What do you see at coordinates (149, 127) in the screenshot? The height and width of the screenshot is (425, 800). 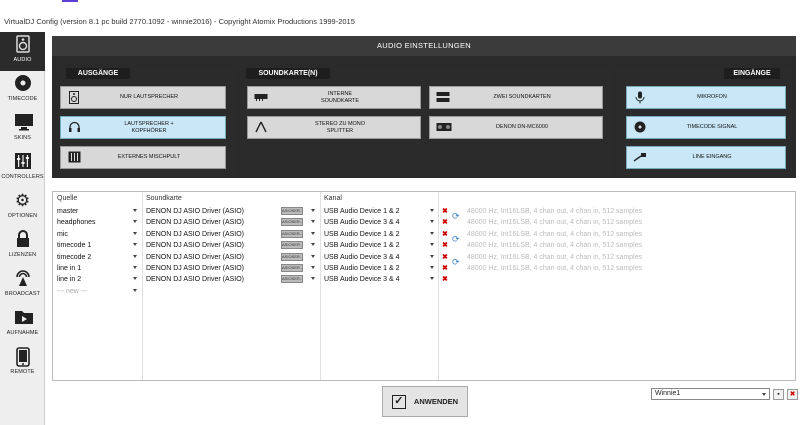 I see `speakers-headphones-label: LAUTSPRECHER + KOPFHÖRER` at bounding box center [149, 127].